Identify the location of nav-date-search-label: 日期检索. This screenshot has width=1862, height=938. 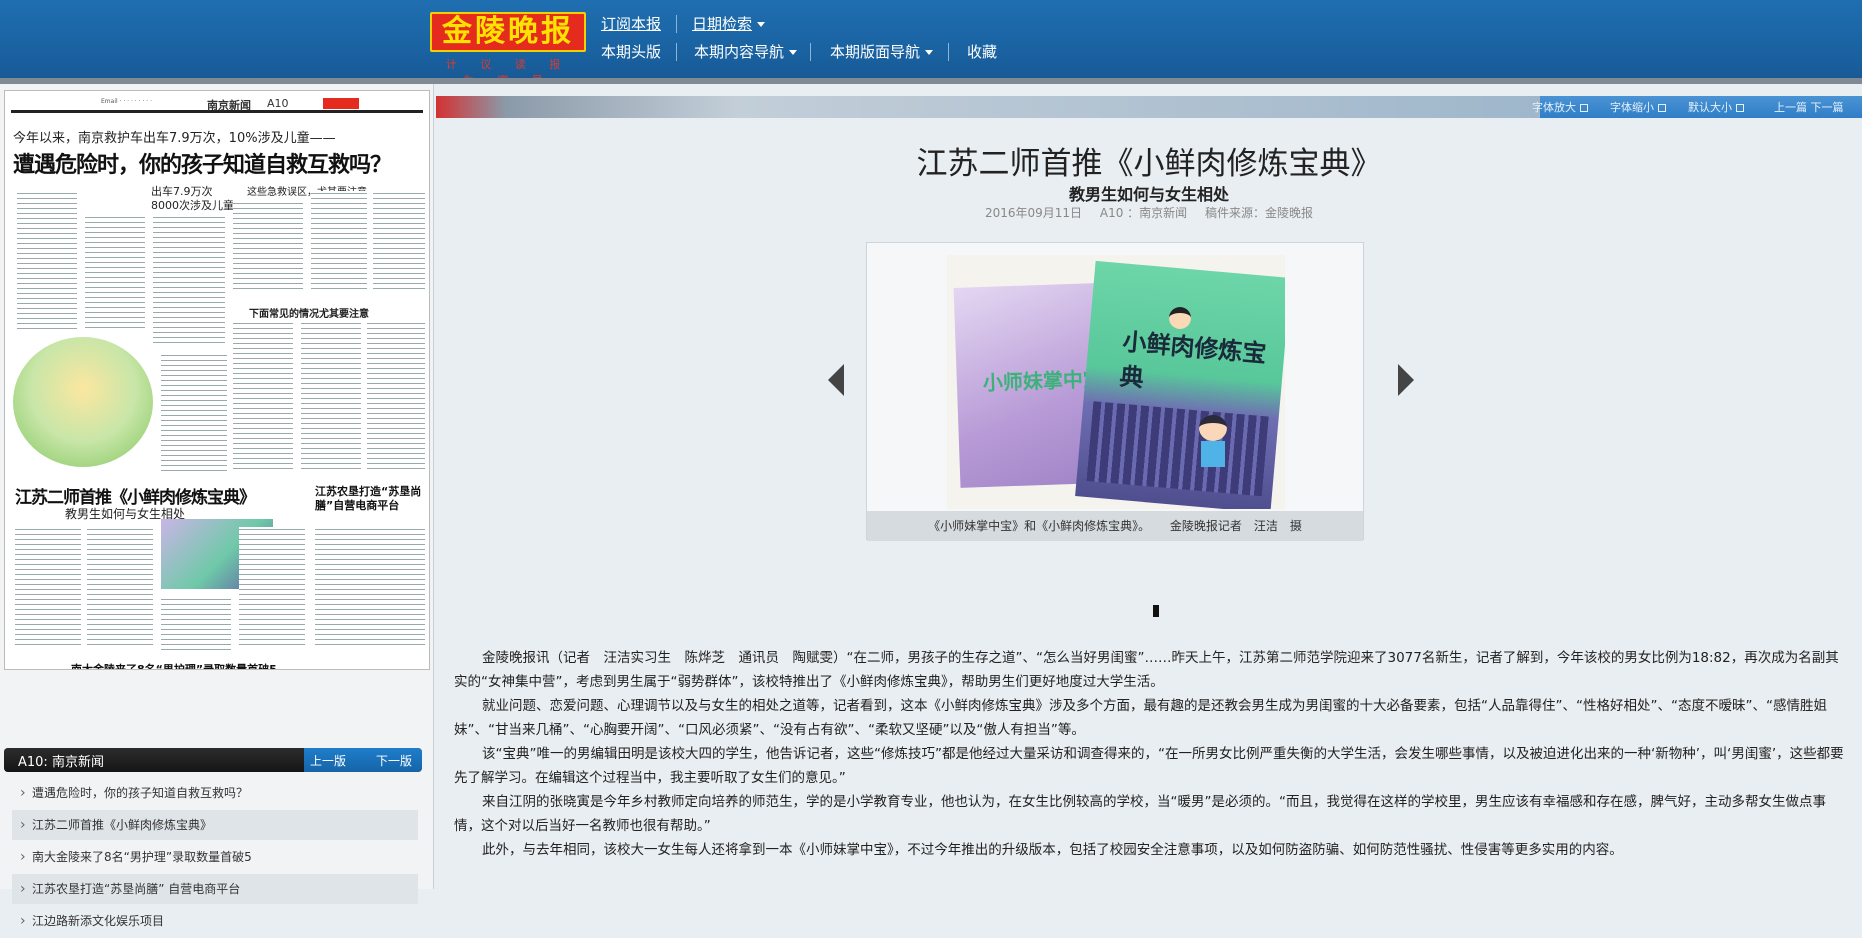
(722, 24).